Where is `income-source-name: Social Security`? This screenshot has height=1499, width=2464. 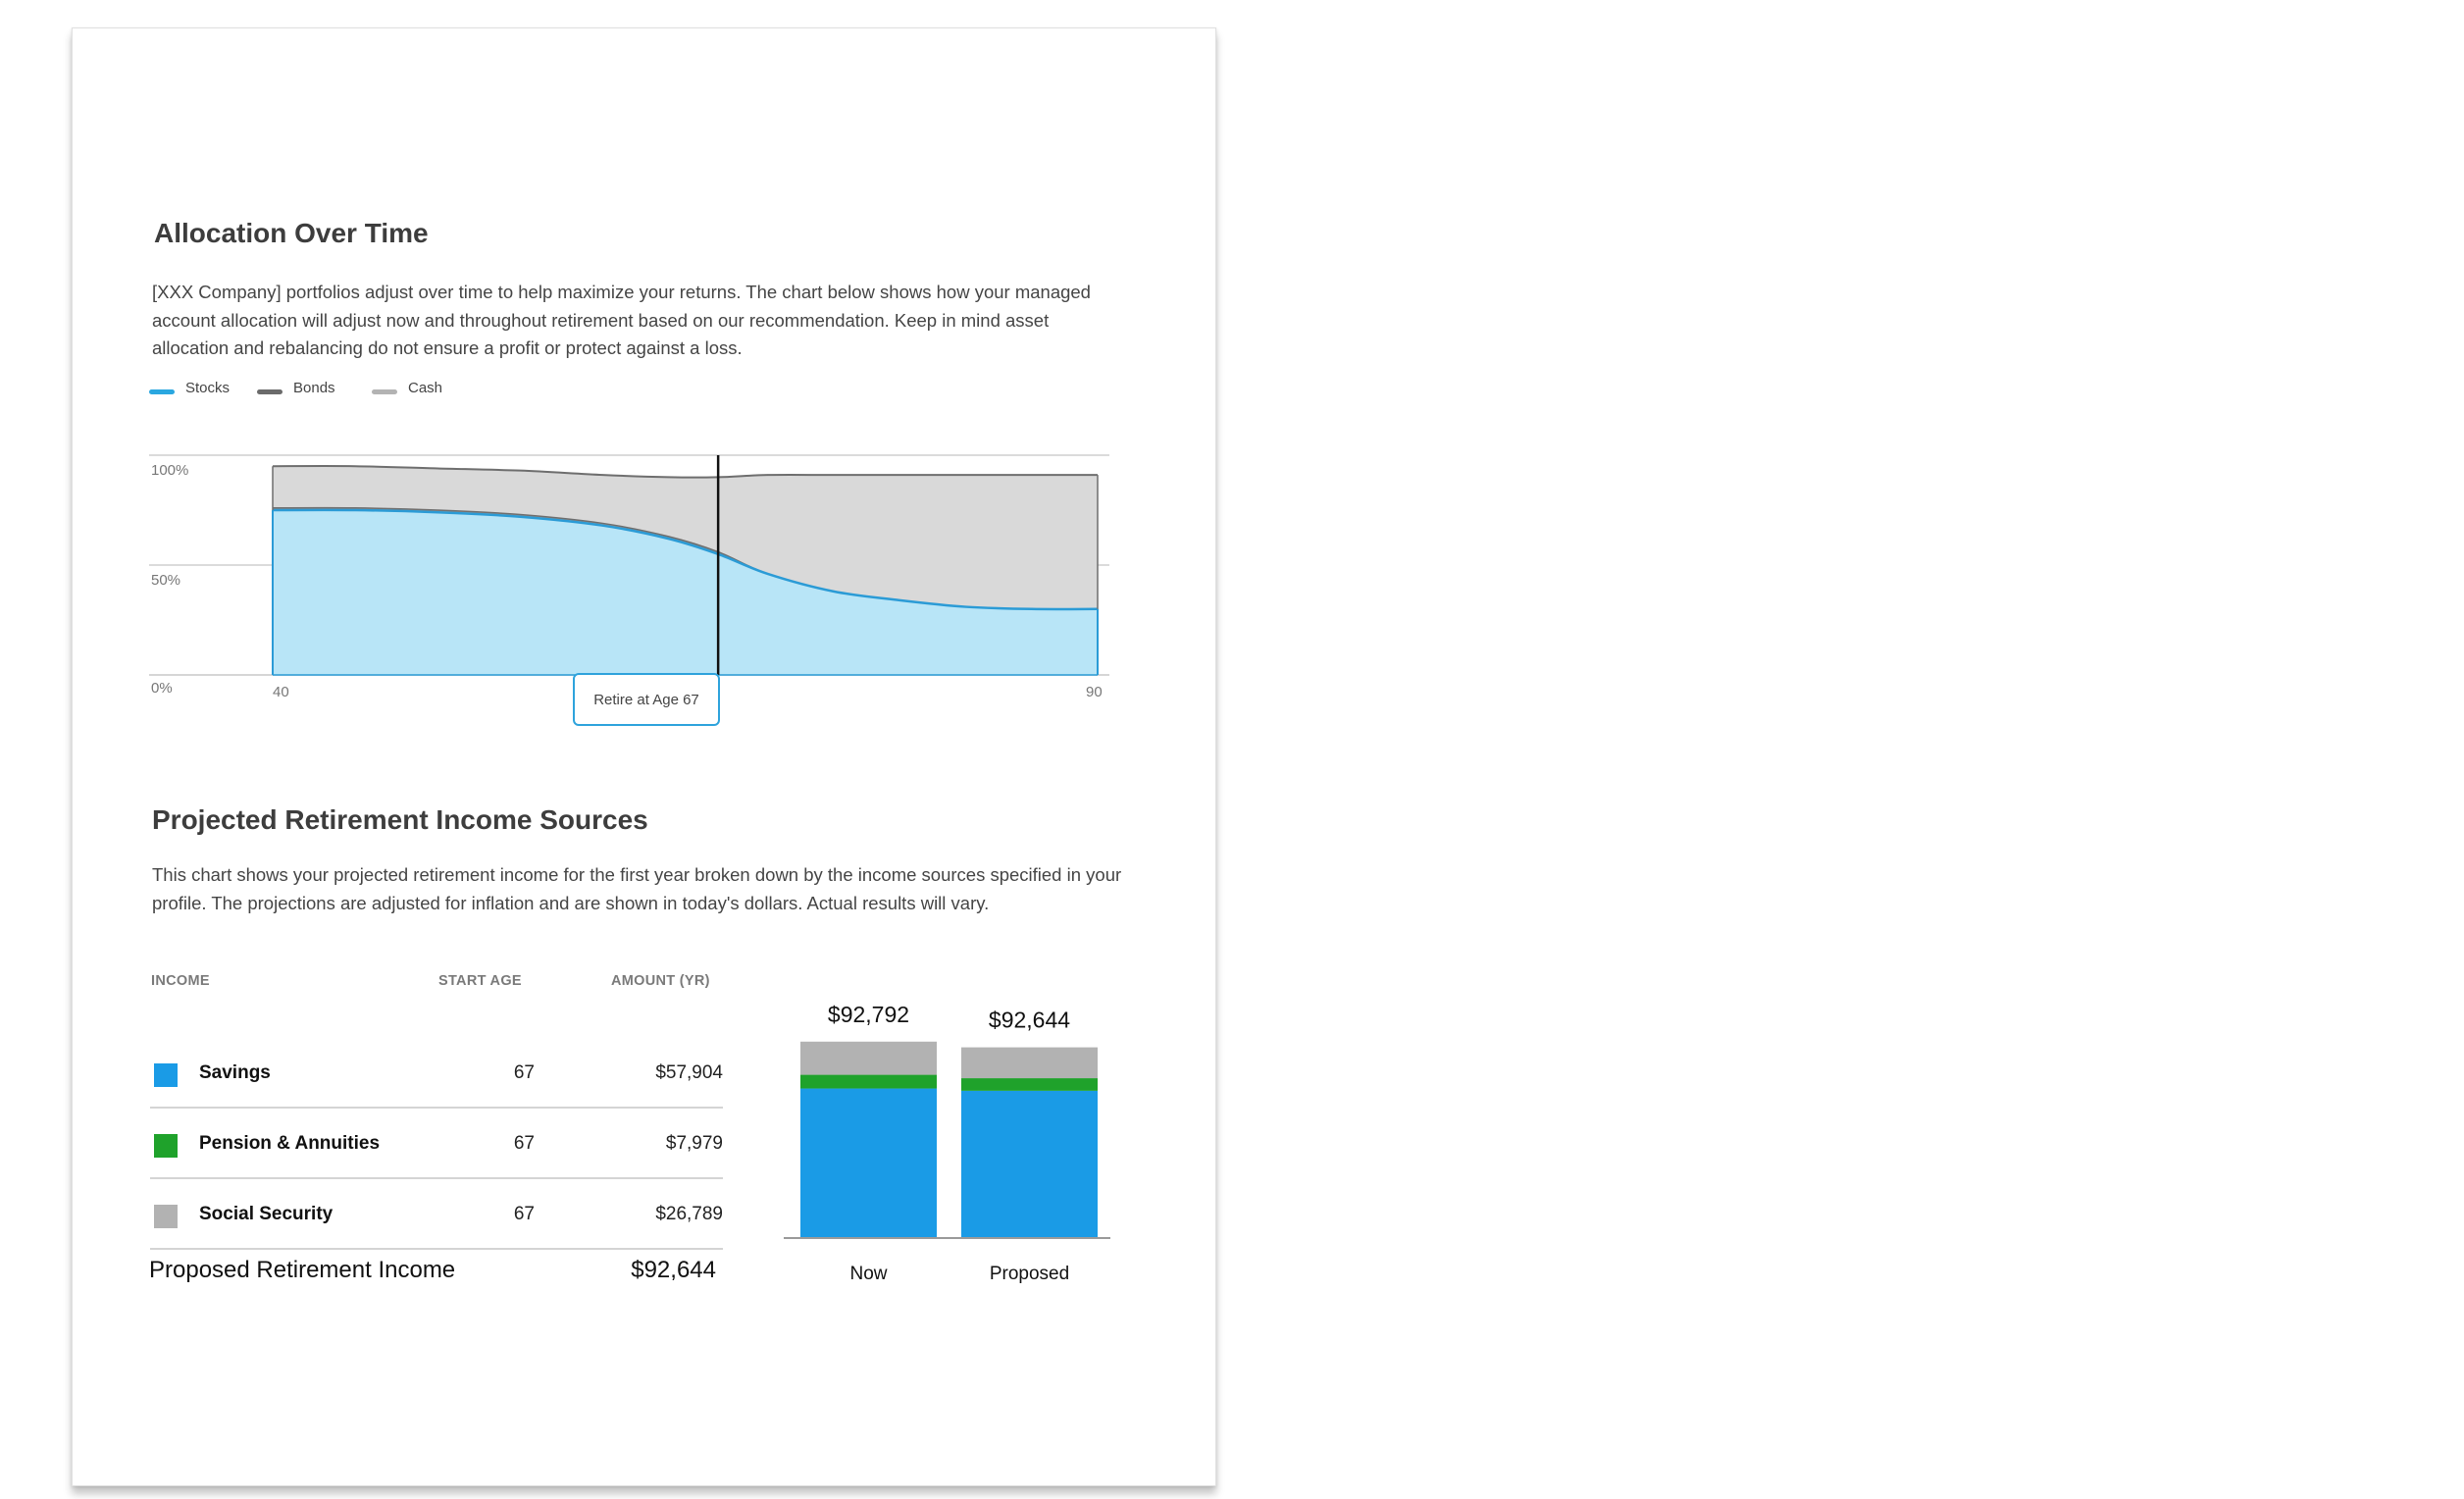
income-source-name: Social Security is located at coordinates (266, 1214).